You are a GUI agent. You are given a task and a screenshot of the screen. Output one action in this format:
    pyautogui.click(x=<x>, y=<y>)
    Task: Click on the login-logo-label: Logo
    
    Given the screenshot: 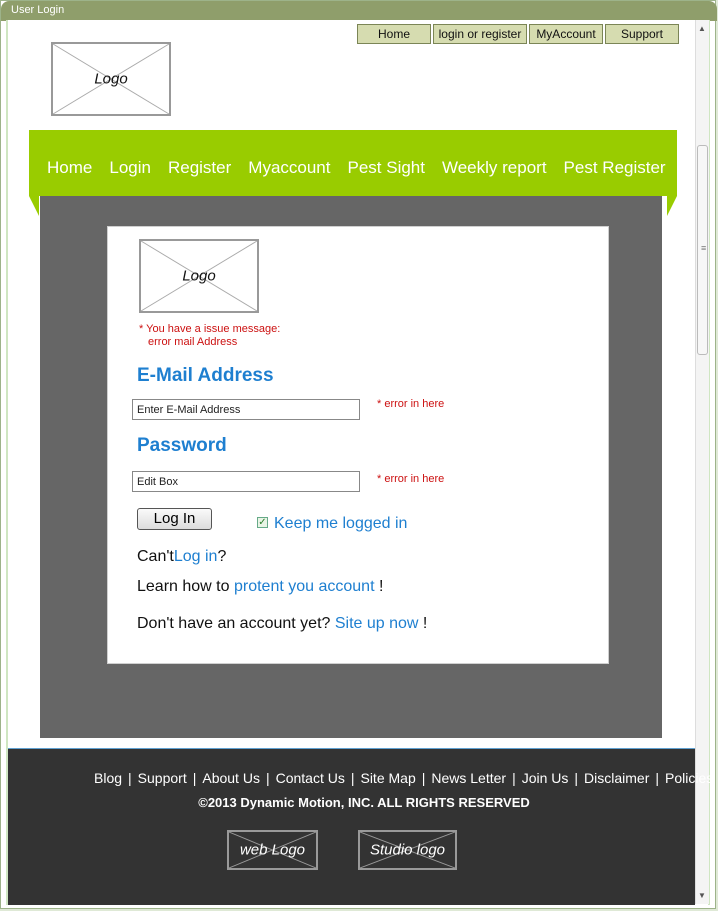 What is the action you would take?
    pyautogui.click(x=199, y=276)
    